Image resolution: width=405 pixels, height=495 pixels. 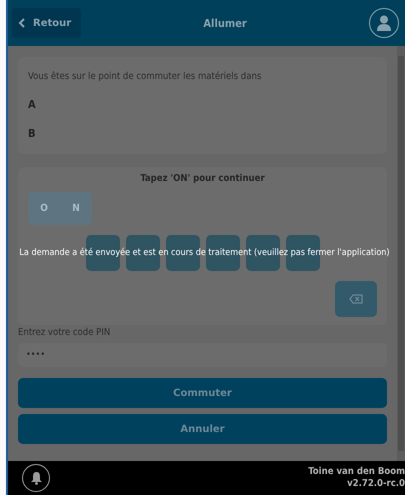 What do you see at coordinates (32, 104) in the screenshot?
I see `equipment-name: A` at bounding box center [32, 104].